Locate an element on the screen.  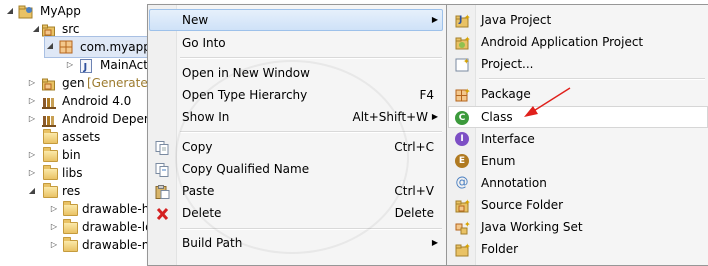
copy-icon is located at coordinates (163, 147).